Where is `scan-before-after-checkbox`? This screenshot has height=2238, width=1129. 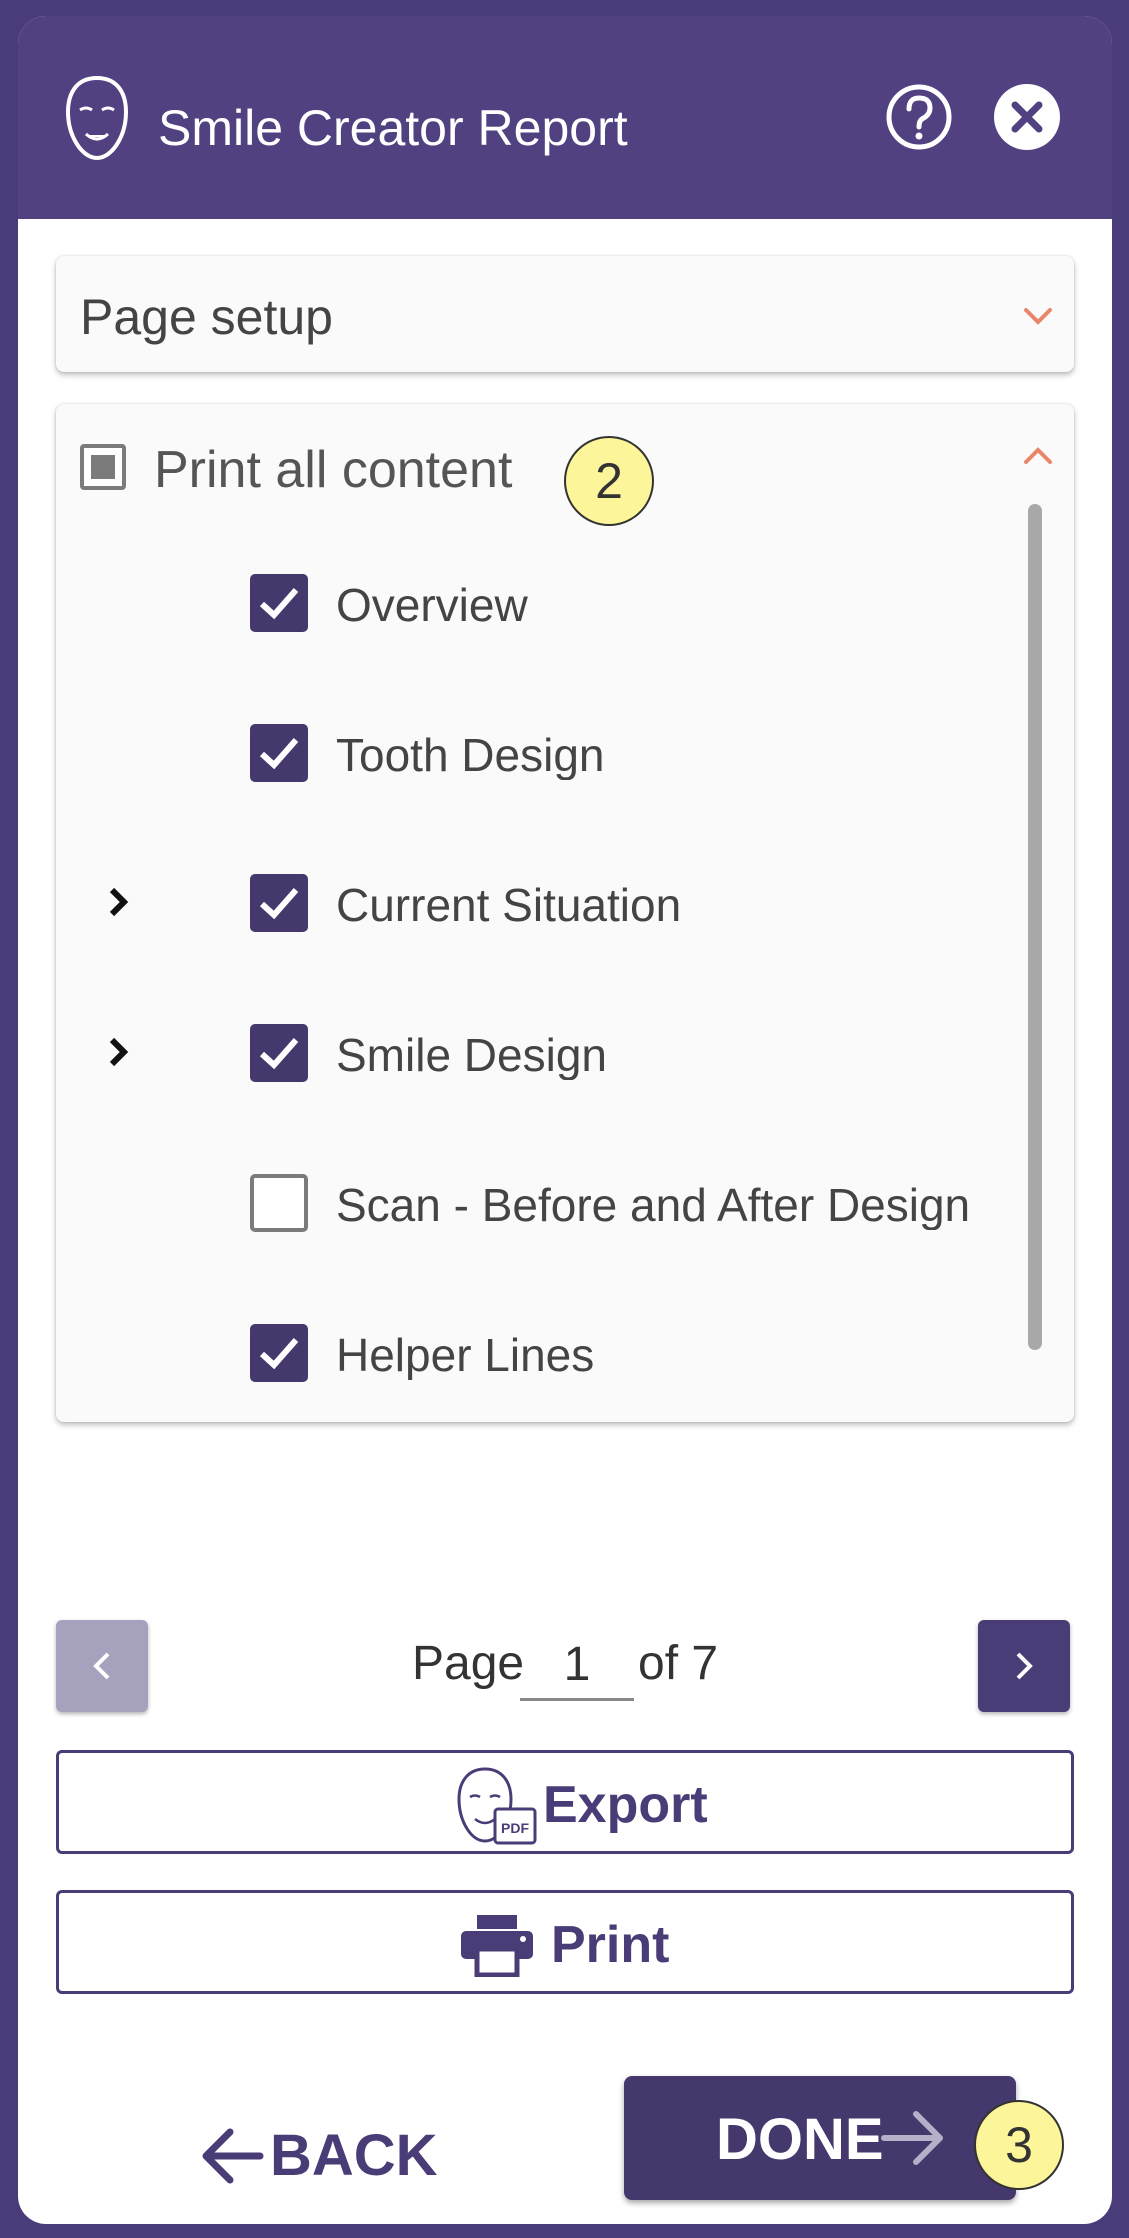
scan-before-after-checkbox is located at coordinates (279, 1203).